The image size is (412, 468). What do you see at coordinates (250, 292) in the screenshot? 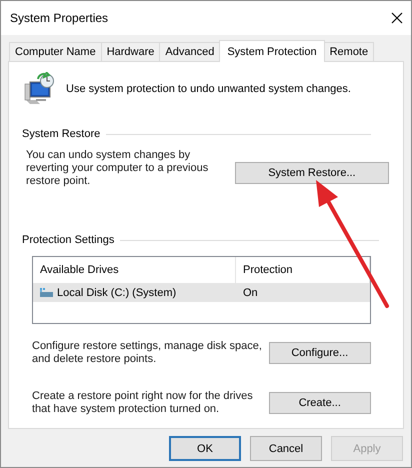
I see `protection-status: On` at bounding box center [250, 292].